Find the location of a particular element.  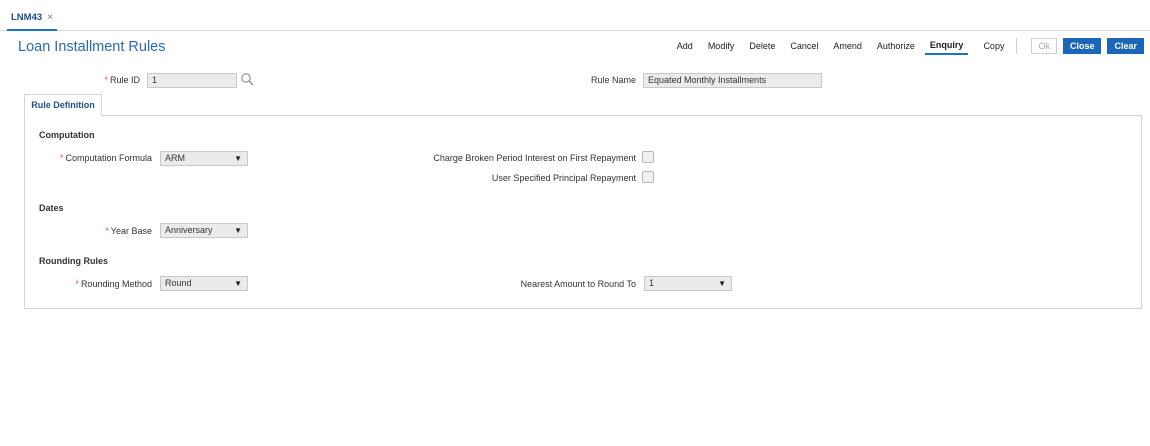

rule-name-label: Rule Name is located at coordinates (613, 80).